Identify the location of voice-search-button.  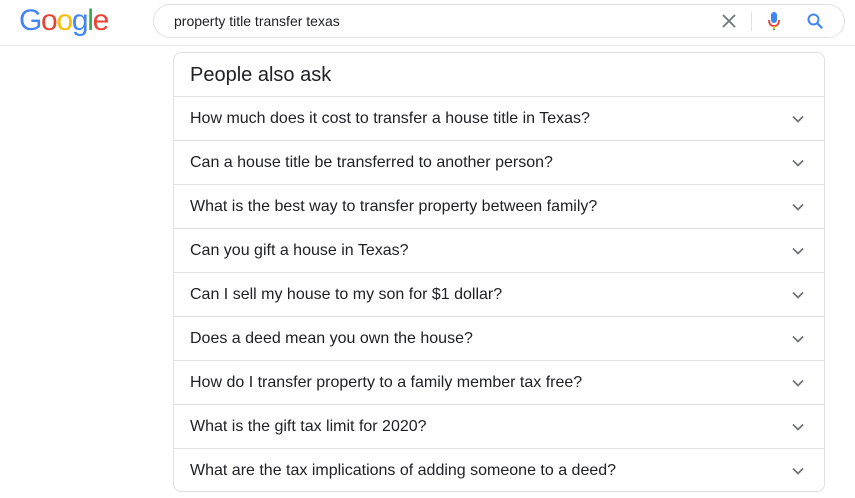
(774, 21).